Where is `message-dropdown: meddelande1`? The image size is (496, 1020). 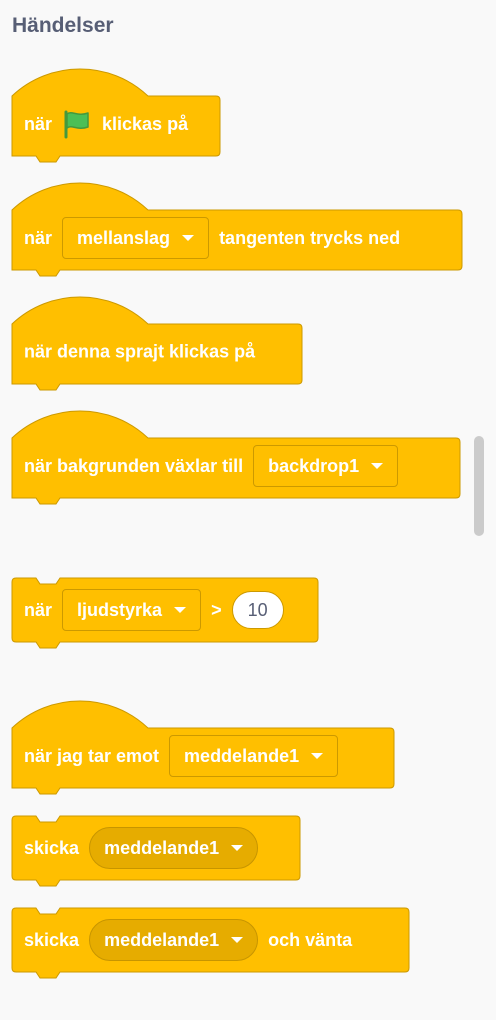 message-dropdown: meddelande1 is located at coordinates (254, 756).